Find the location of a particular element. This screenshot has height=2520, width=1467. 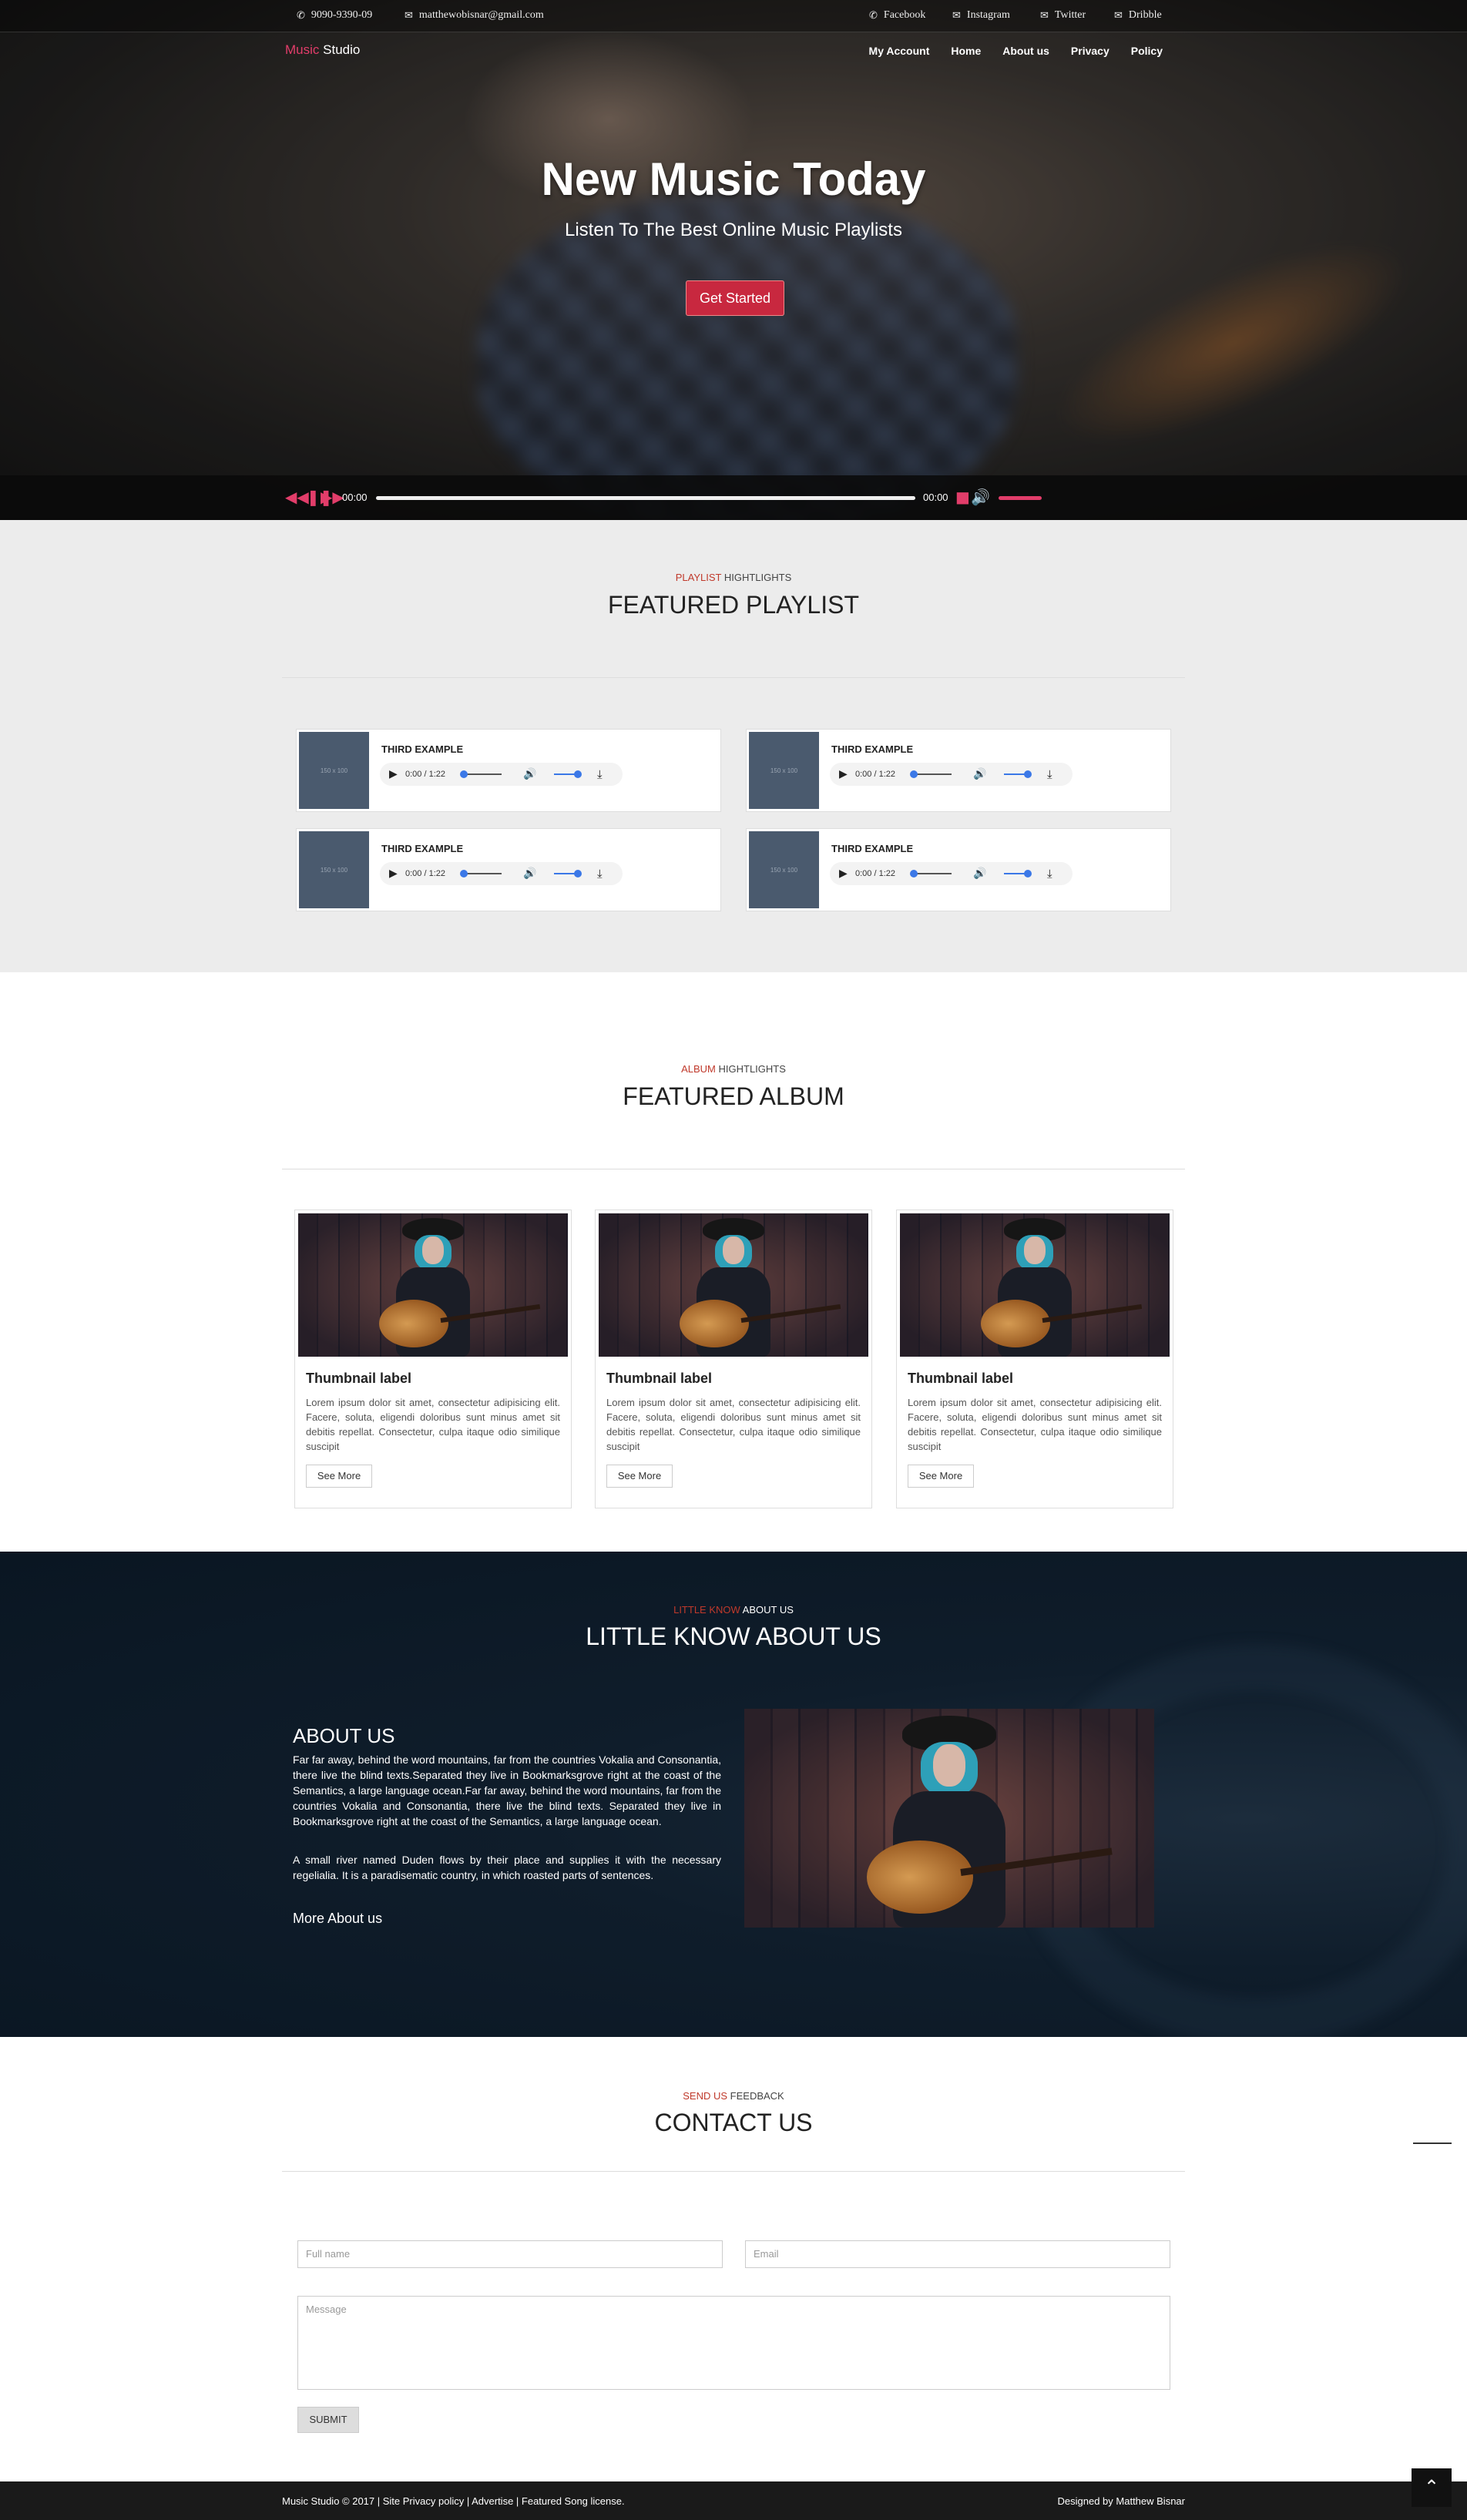

album-image is located at coordinates (1035, 1285).